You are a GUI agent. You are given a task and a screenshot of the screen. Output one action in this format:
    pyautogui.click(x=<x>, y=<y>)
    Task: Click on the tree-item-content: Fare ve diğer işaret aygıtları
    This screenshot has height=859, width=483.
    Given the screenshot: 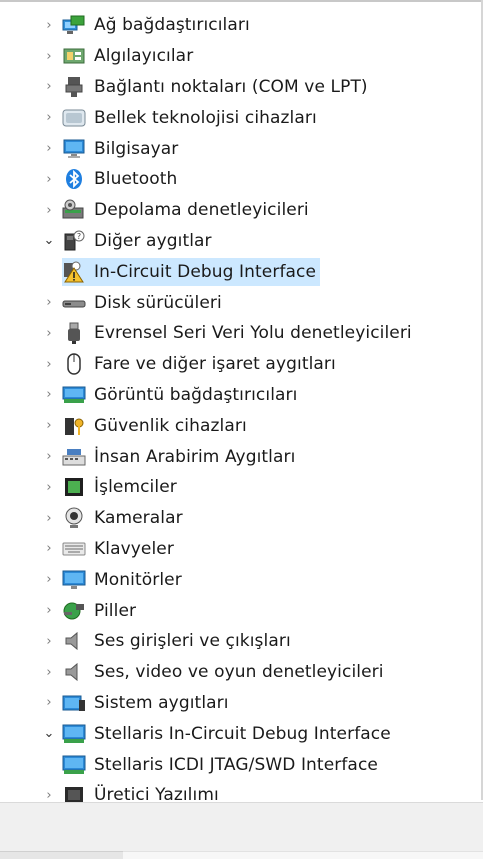 What is the action you would take?
    pyautogui.click(x=201, y=364)
    